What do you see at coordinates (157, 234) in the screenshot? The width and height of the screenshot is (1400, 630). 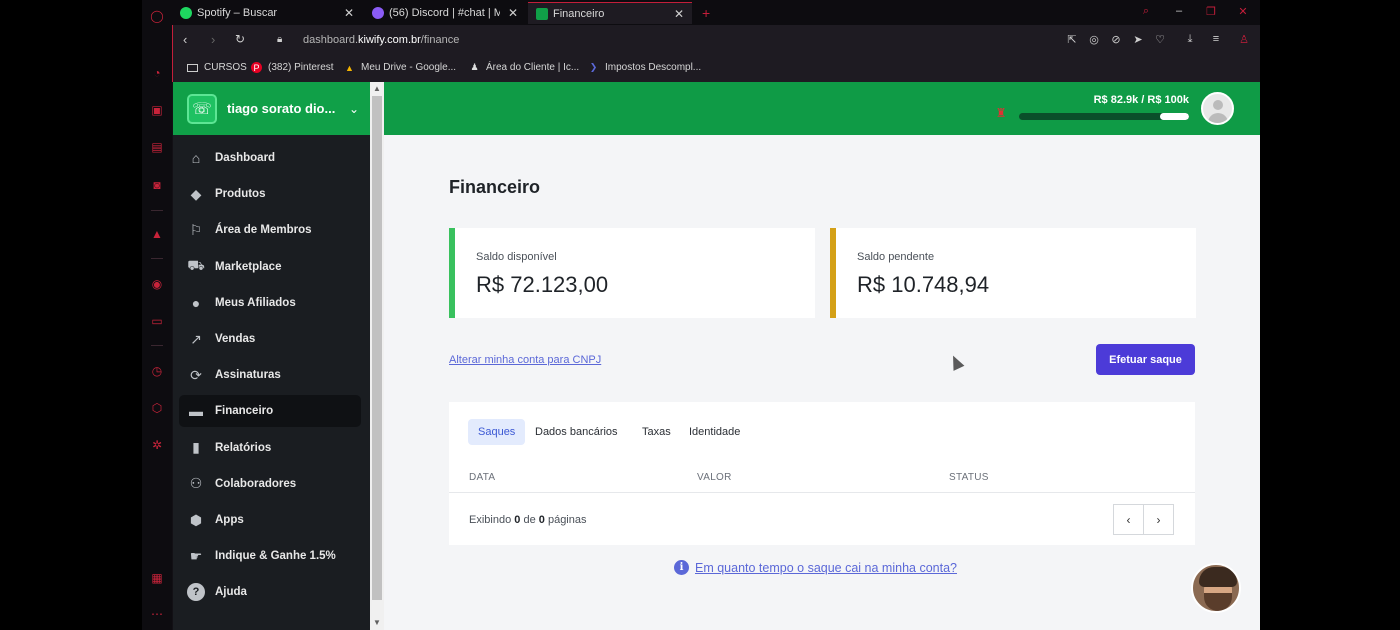 I see `aria-icon: ▲` at bounding box center [157, 234].